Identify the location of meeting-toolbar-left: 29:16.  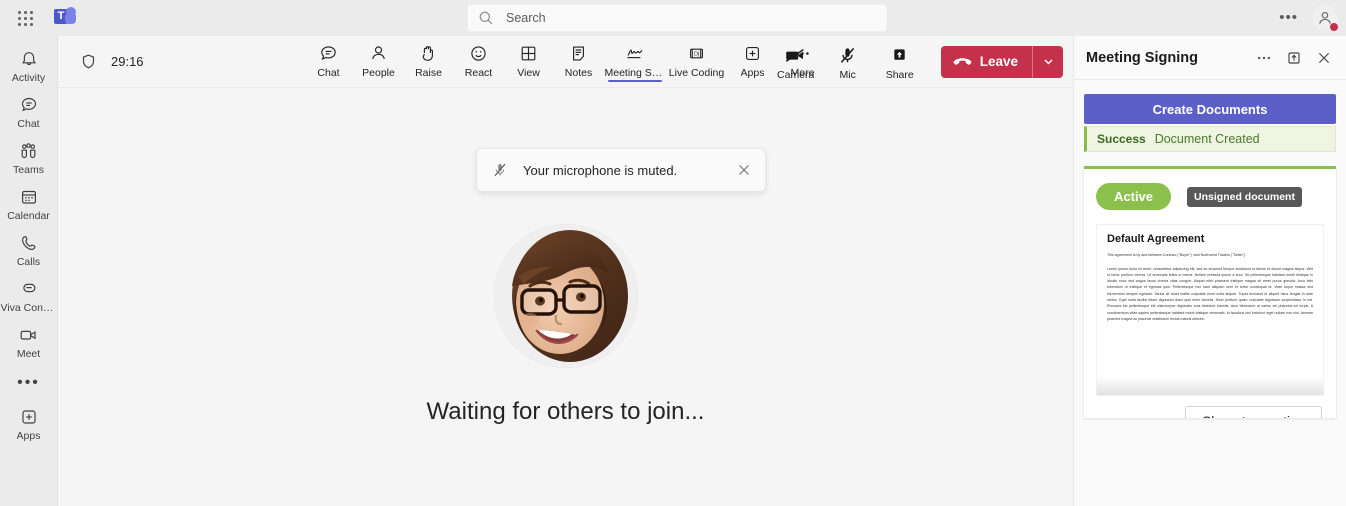
(101, 61).